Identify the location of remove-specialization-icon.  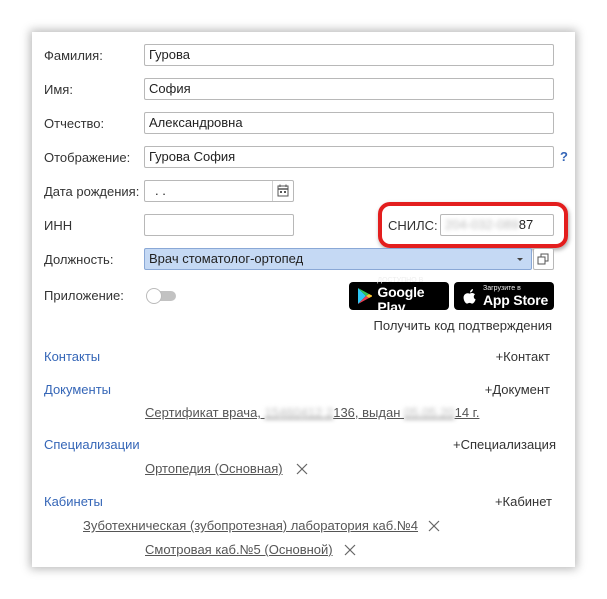
(302, 469).